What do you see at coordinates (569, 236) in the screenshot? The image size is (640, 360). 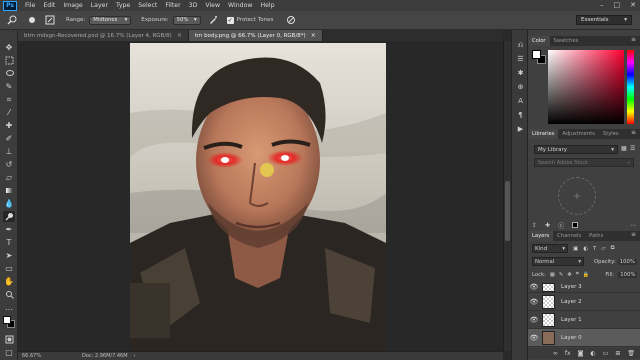 I see `tab-channels: Channels` at bounding box center [569, 236].